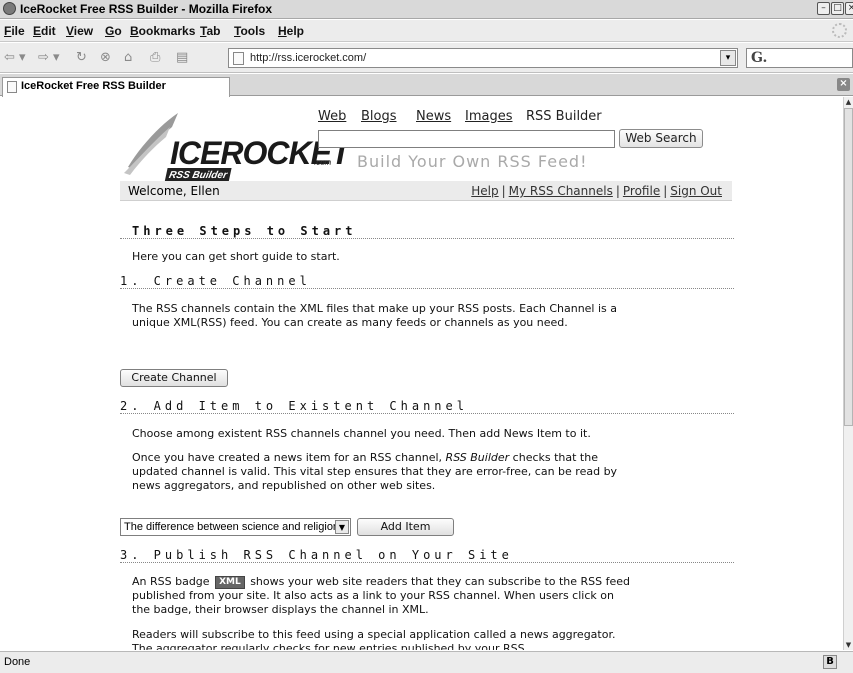  Describe the element at coordinates (342, 527) in the screenshot. I see `chevron-down-icon: ▼` at that location.